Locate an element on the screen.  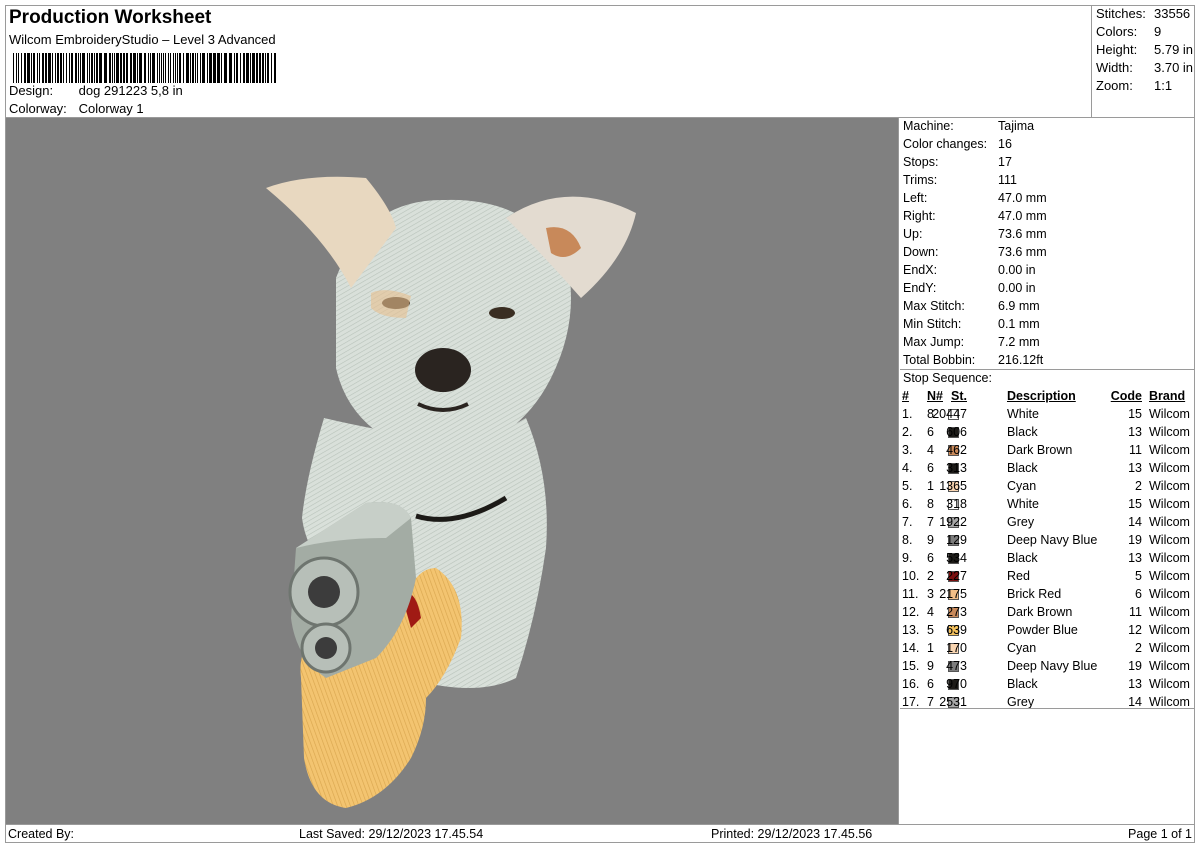
row-index: 5. is located at coordinates (907, 486).